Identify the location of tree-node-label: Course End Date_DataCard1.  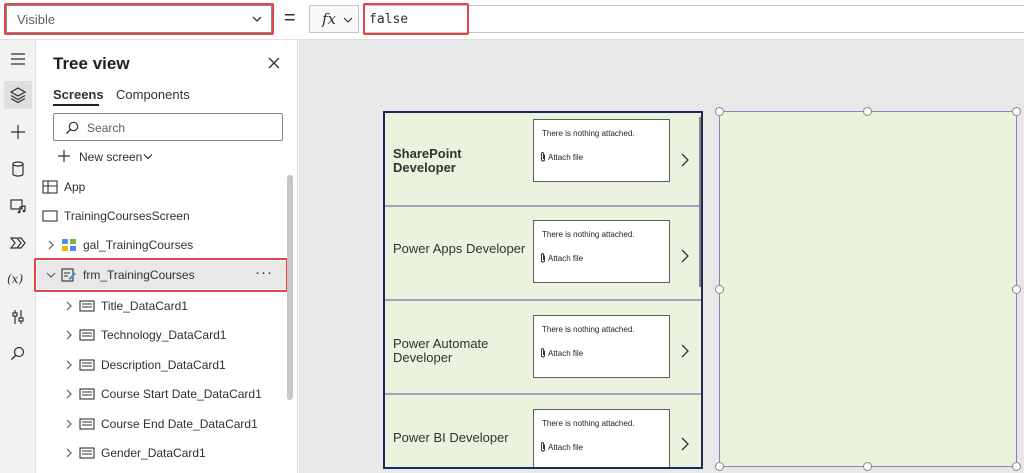
(179, 424).